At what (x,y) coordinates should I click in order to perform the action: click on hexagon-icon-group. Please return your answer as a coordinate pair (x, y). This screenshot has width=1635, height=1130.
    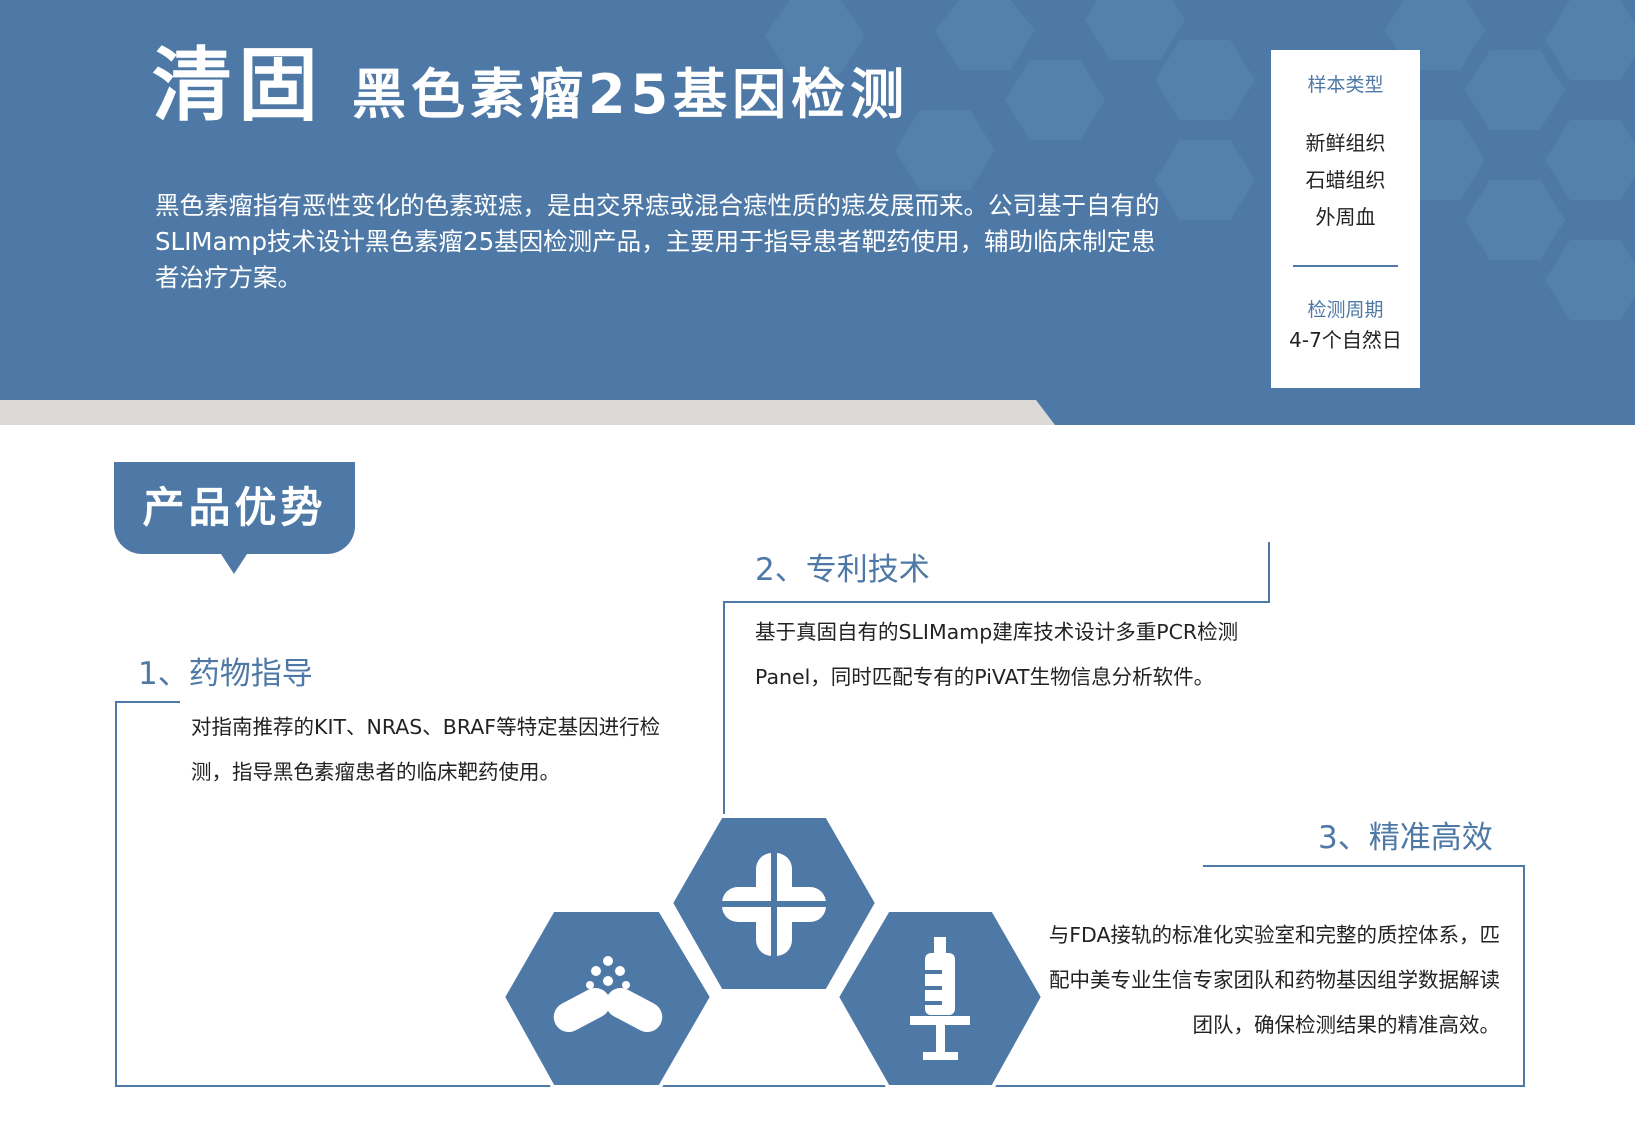
    Looking at the image, I should click on (773, 951).